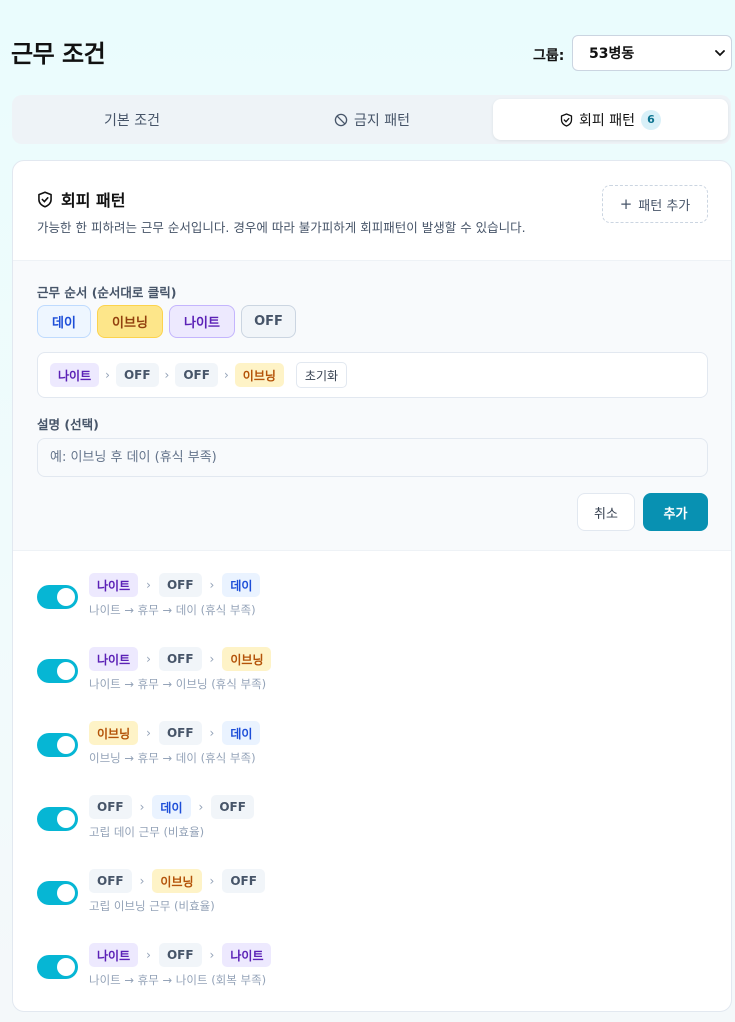 The image size is (735, 1022). I want to click on group-select-value: 53병동, so click(612, 54).